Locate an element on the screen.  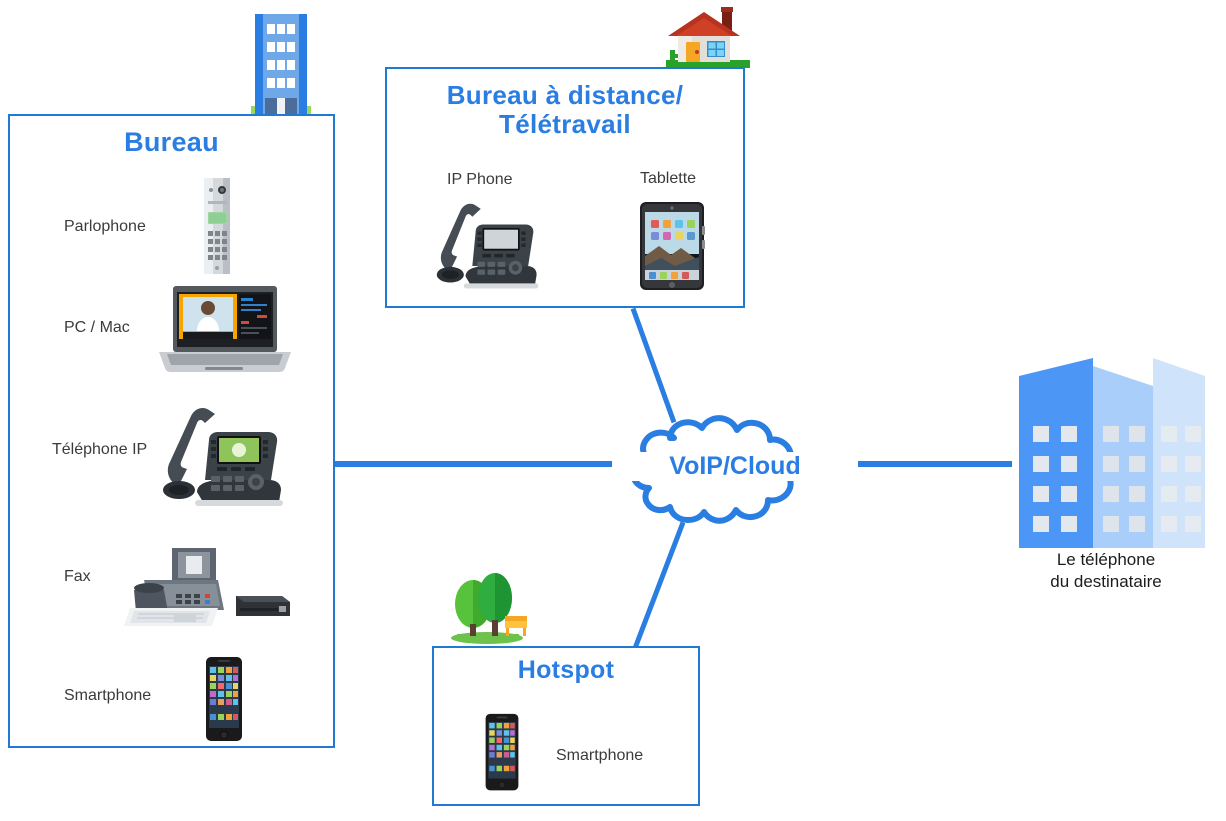
hotspot-box: Hotspot is located at coordinates (566, 726).